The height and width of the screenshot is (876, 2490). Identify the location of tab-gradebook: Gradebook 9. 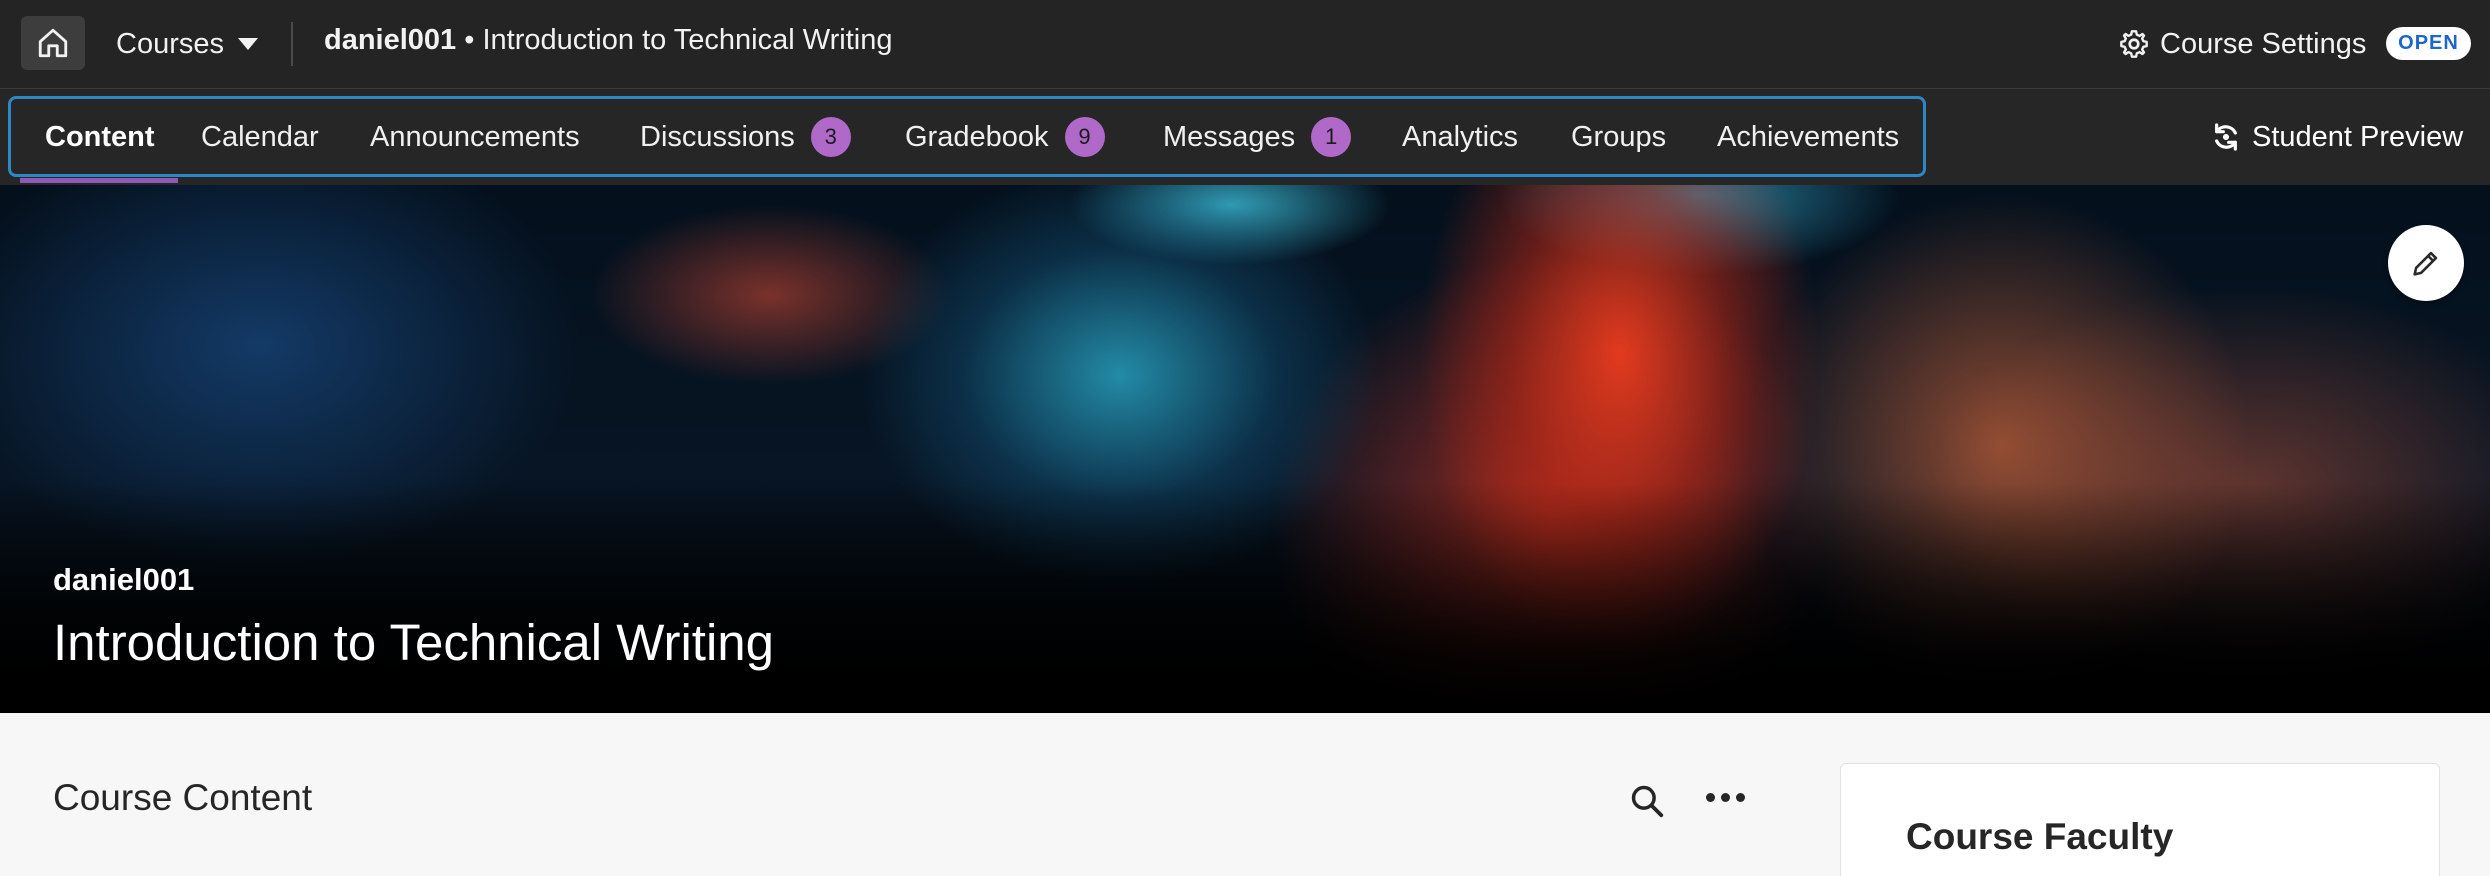
(1005, 137).